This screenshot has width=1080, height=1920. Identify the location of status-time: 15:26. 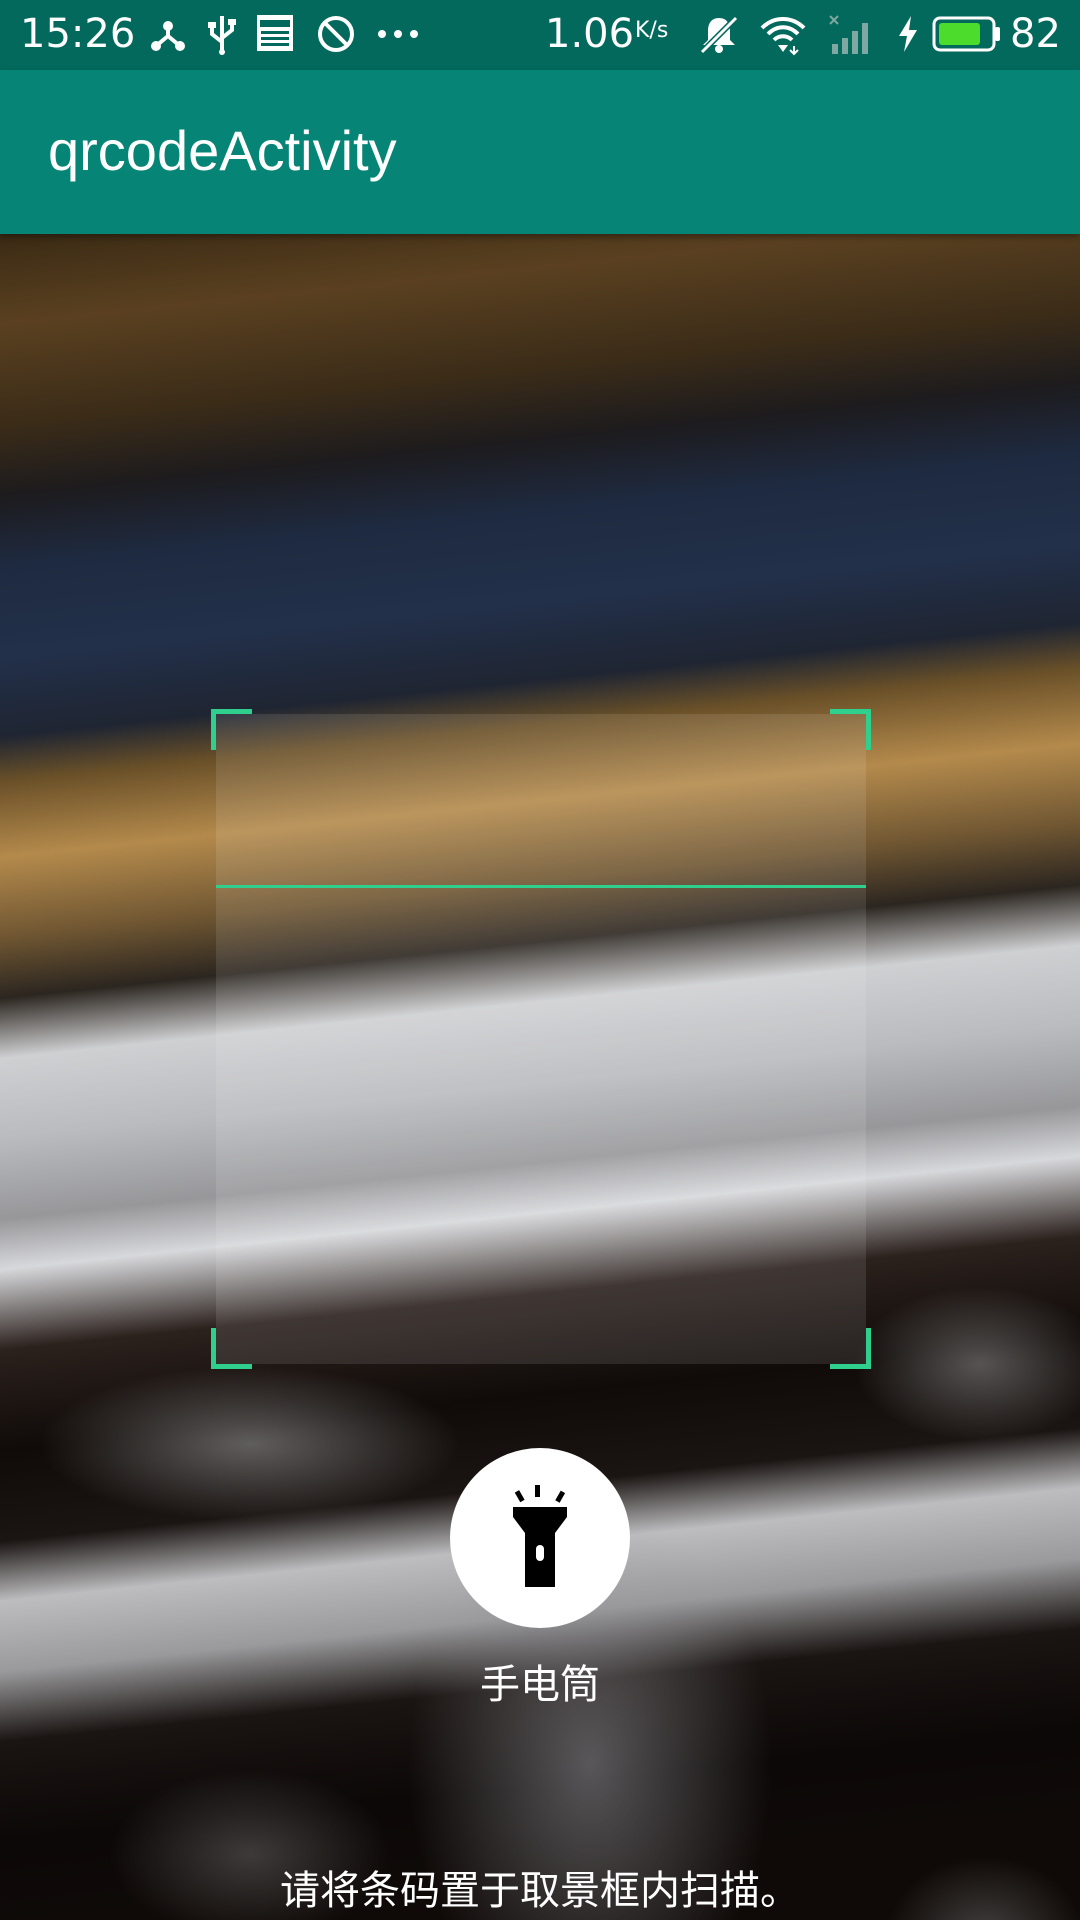
(78, 34).